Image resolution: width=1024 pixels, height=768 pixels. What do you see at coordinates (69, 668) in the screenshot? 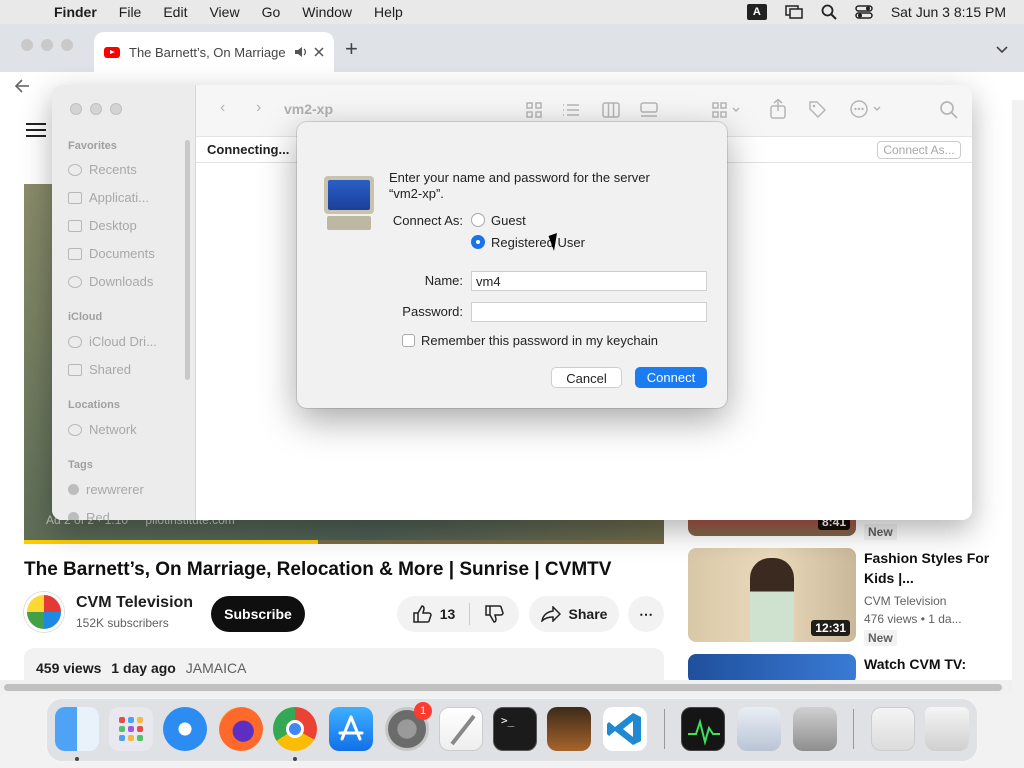
I see `view-count: 459 views` at bounding box center [69, 668].